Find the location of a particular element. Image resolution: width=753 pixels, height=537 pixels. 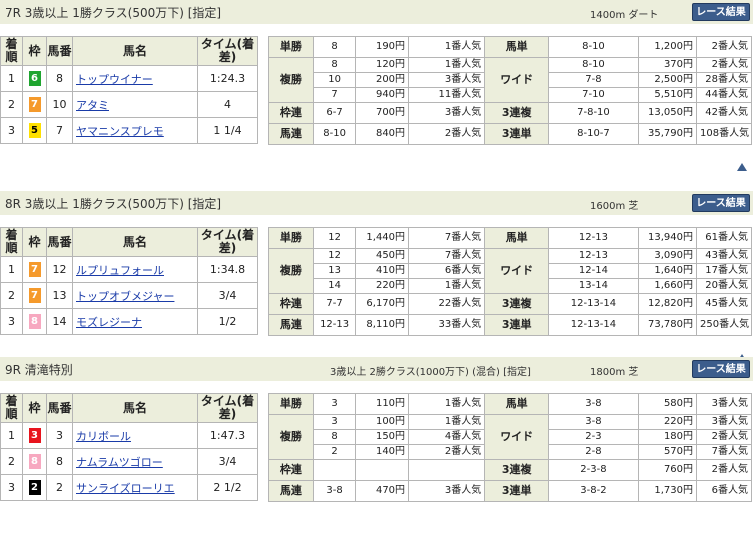

horse-name-link: ルプリュフォール is located at coordinates (120, 270).